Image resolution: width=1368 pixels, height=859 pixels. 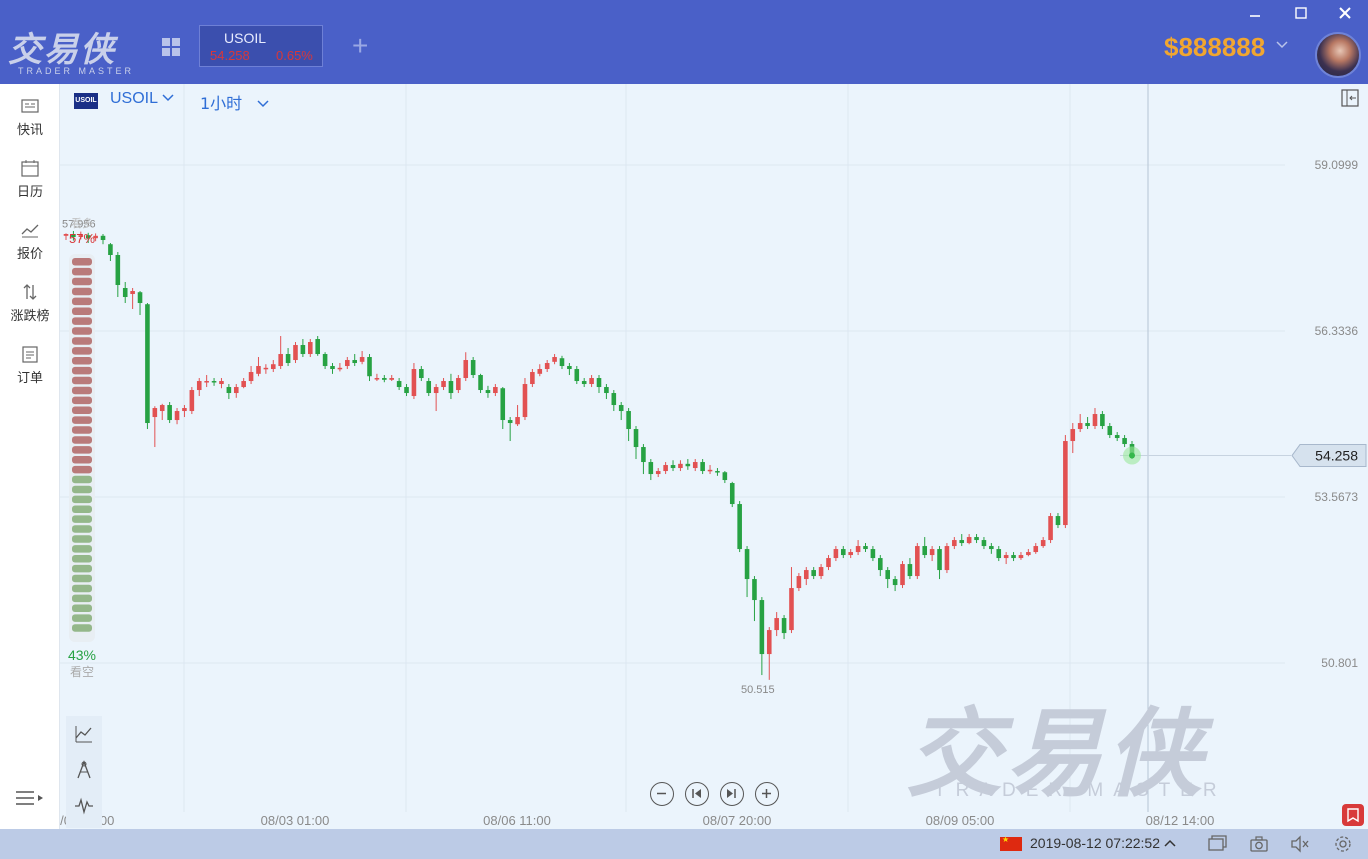 I want to click on close-icon, so click(x=1345, y=13).